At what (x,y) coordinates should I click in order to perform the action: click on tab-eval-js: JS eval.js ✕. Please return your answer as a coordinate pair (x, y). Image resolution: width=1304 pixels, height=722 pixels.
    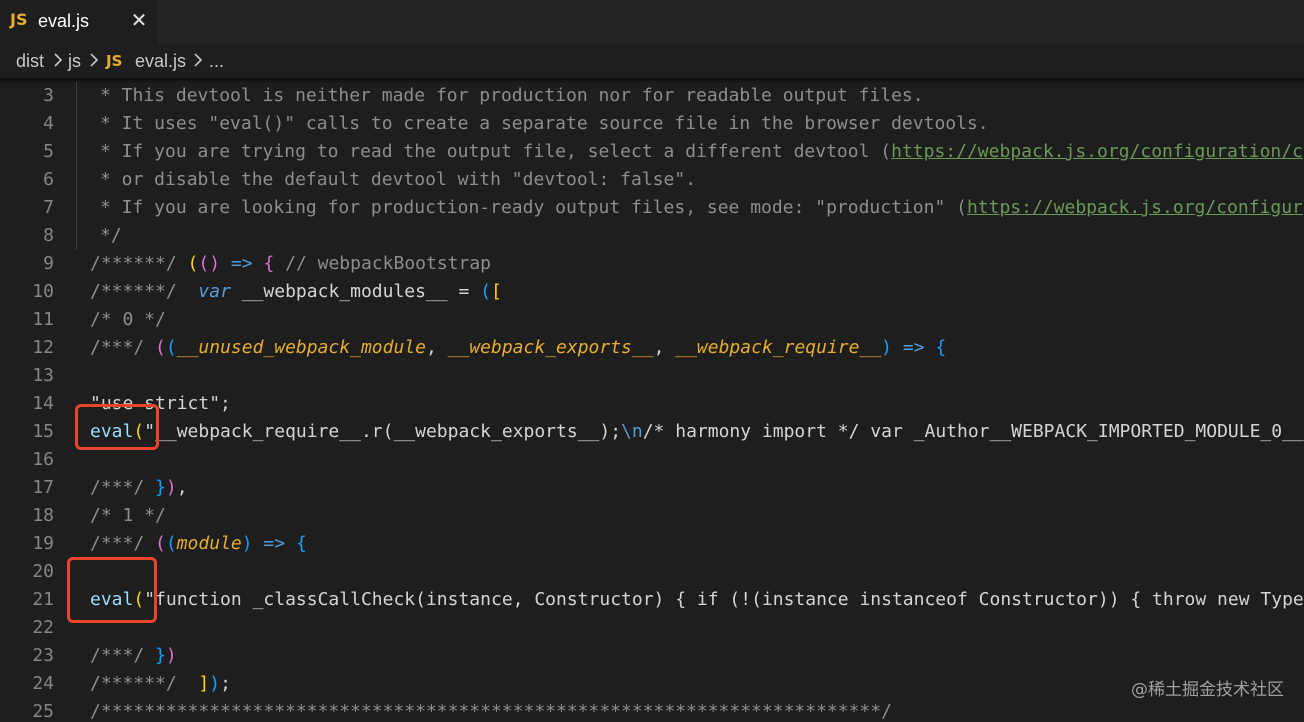
    Looking at the image, I should click on (79, 22).